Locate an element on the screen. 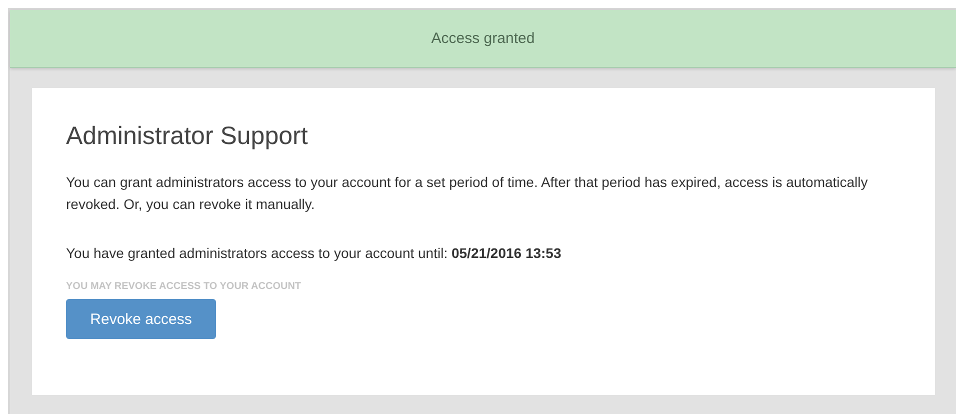  access-status-text: You have granted administrators access to your account until: 05/21/2016 13:53 is located at coordinates (314, 253).